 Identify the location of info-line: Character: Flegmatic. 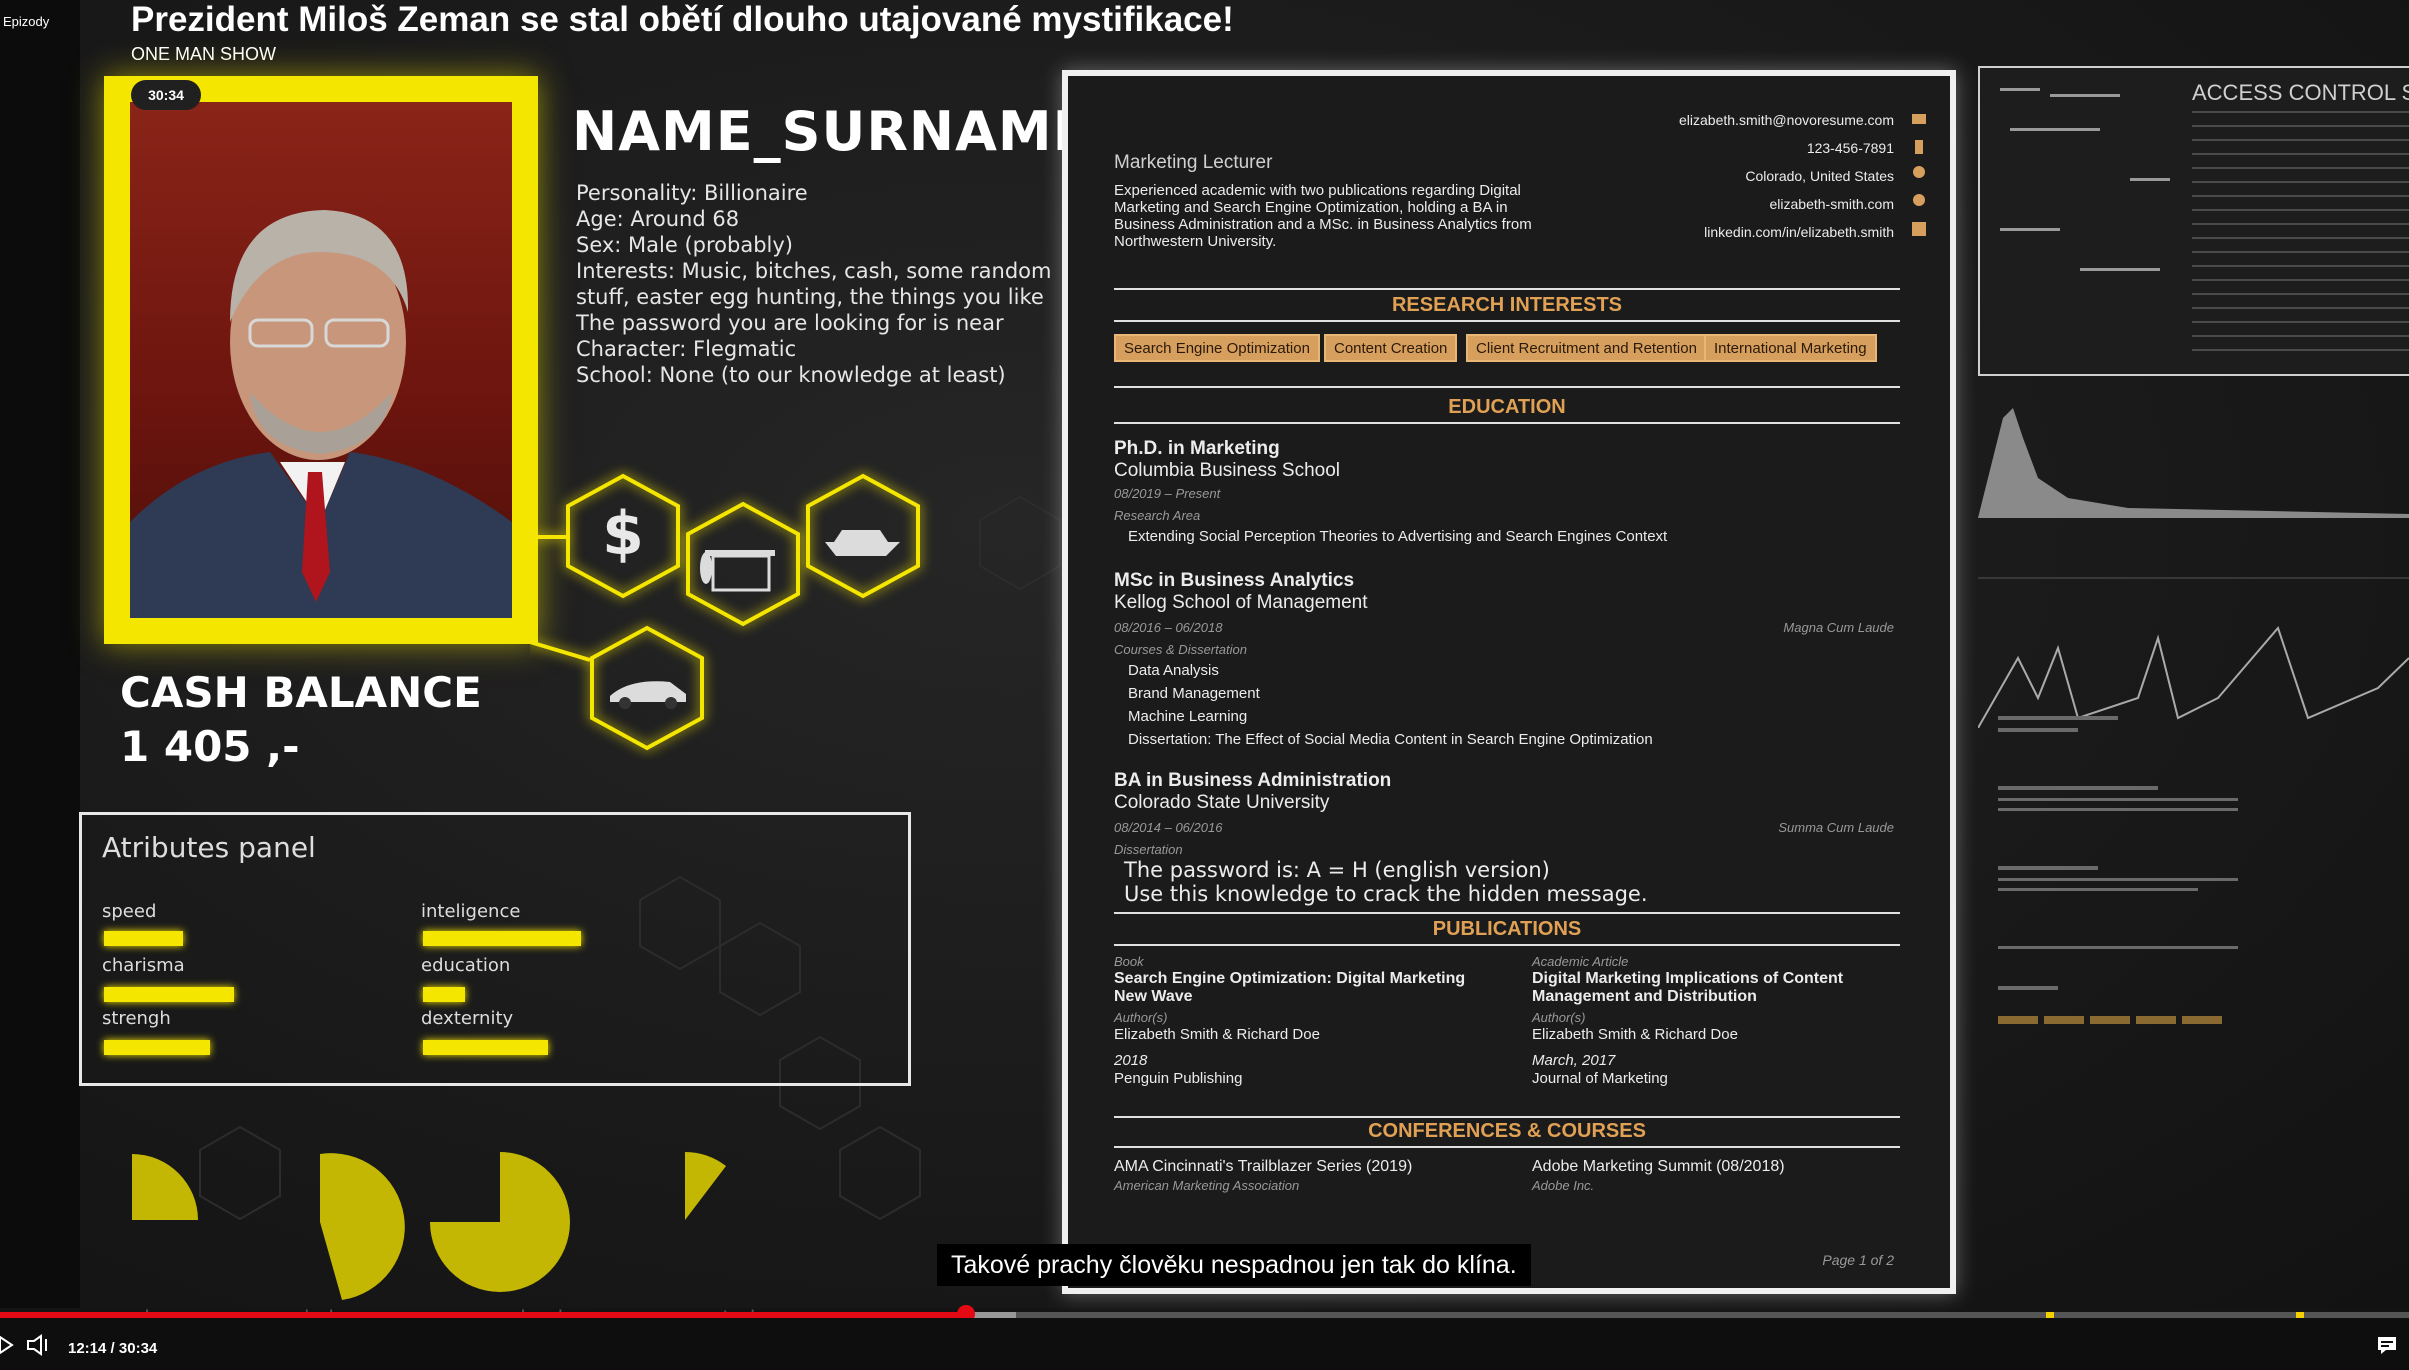
(686, 349).